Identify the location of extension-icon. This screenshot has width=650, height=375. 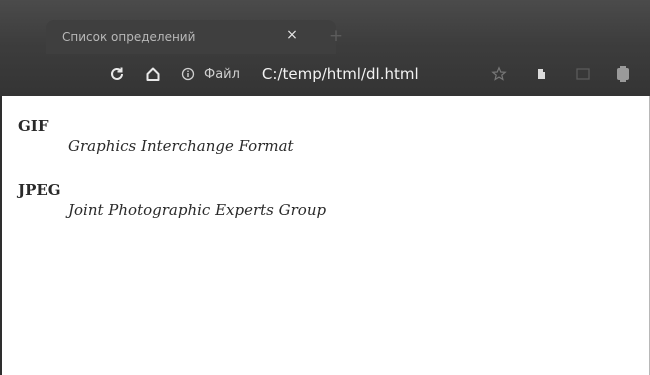
(541, 74).